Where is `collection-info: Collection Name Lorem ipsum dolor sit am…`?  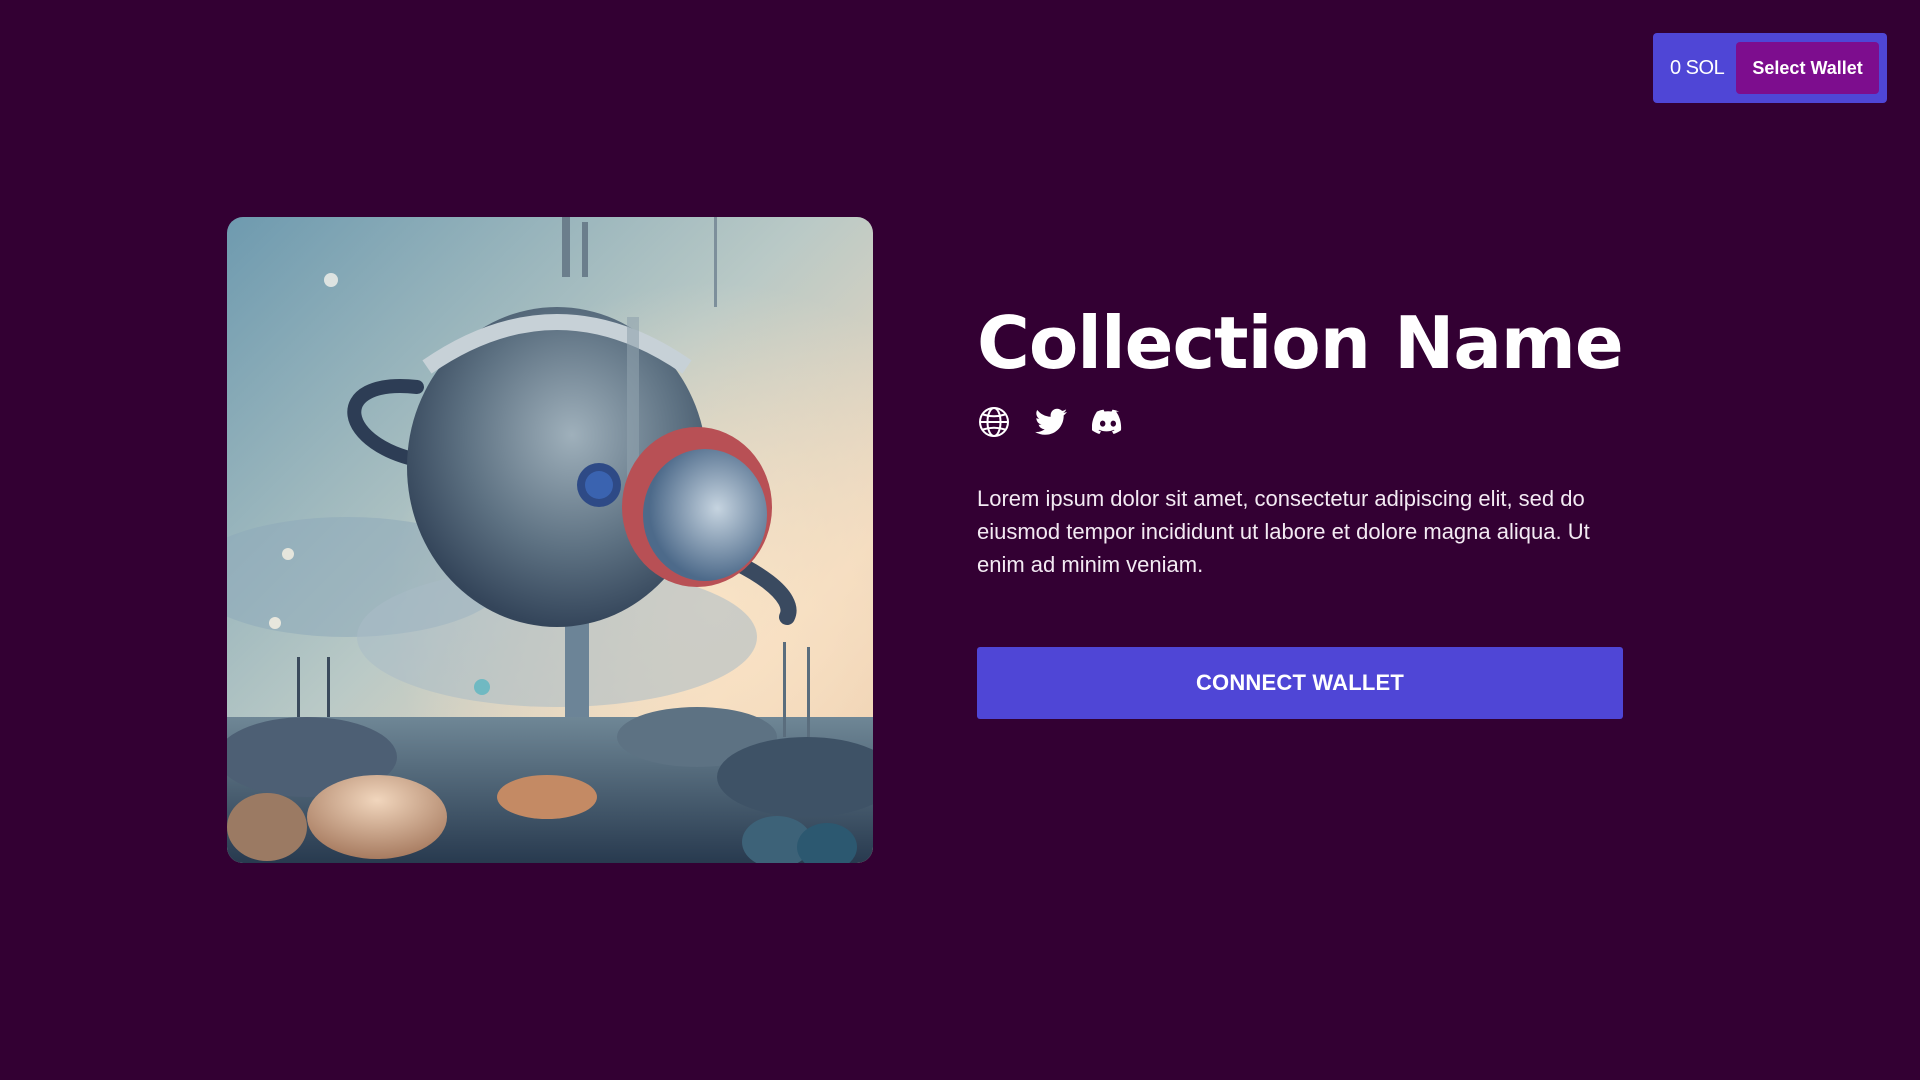
collection-info: Collection Name Lorem ipsum dolor sit am… is located at coordinates (1300, 504).